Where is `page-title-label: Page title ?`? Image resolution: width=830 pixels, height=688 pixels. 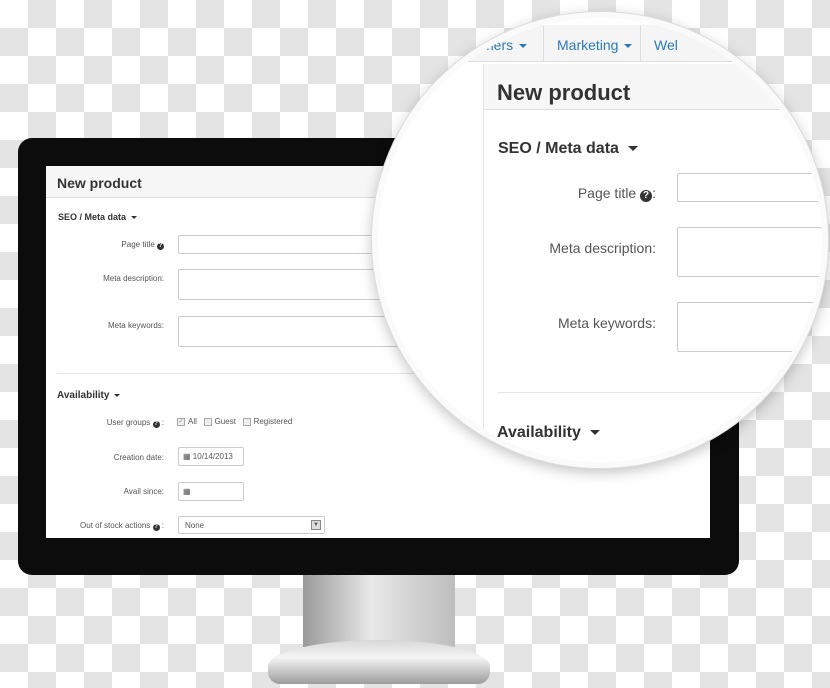 page-title-label: Page title ? is located at coordinates (142, 245).